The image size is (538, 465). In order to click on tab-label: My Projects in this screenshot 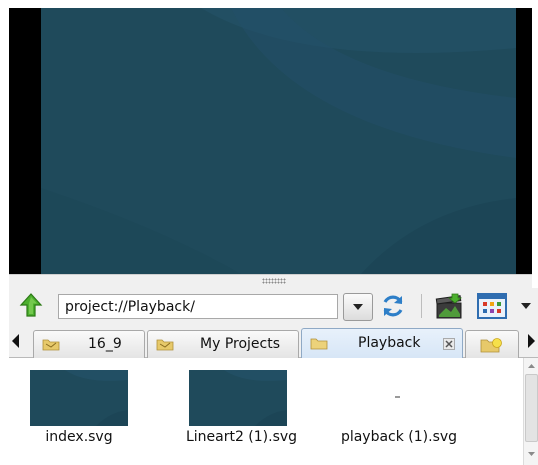, I will do `click(240, 344)`.